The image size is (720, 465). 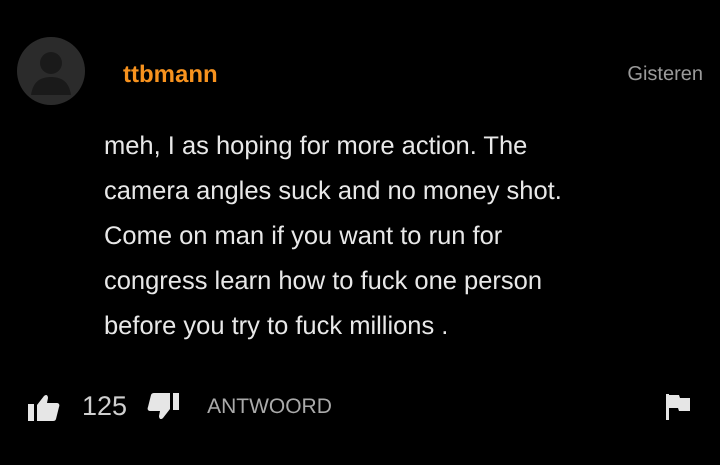 I want to click on reply-button: ANTWOORD, so click(x=269, y=406).